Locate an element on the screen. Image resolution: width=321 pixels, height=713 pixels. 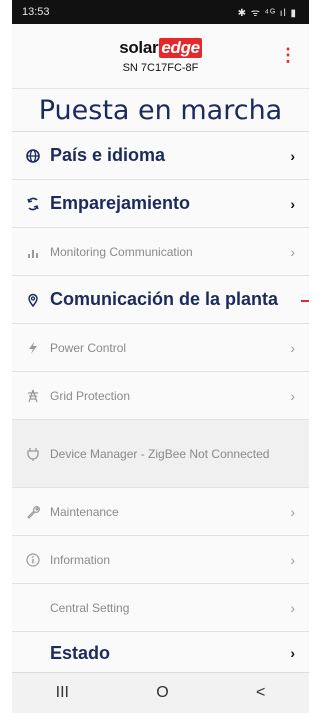
menu-item-device-manager: Device Manager - ZigBee Not Connected is located at coordinates (160, 454).